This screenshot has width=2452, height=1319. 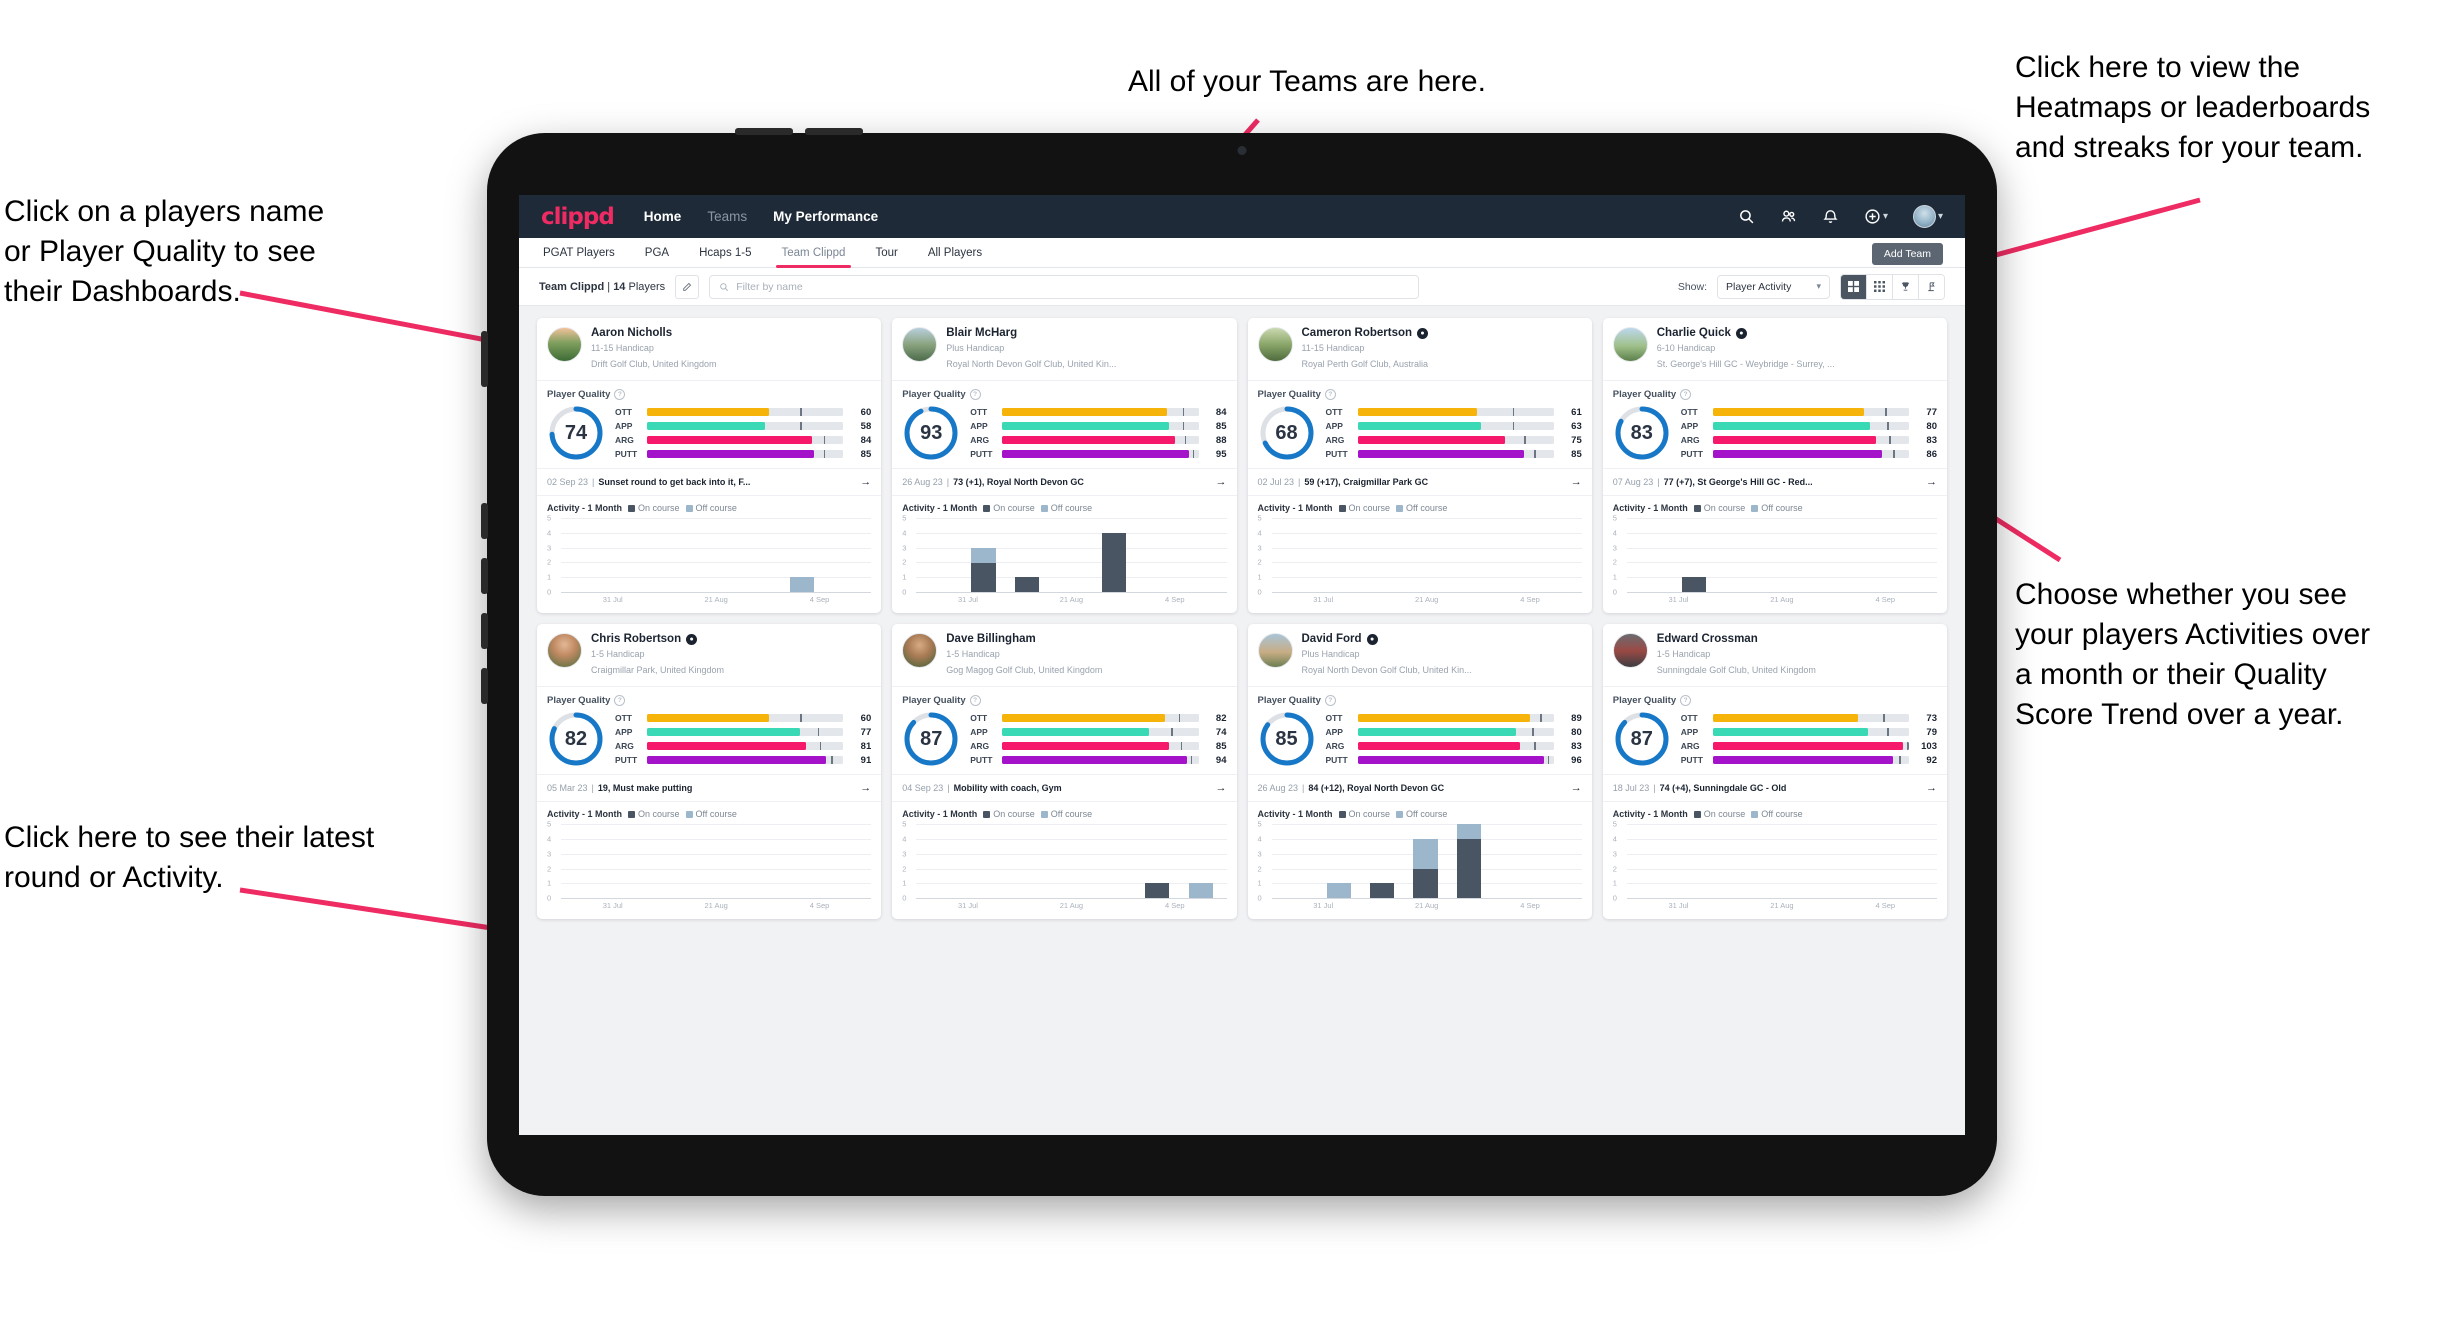 I want to click on grid-small-view-button, so click(x=1880, y=286).